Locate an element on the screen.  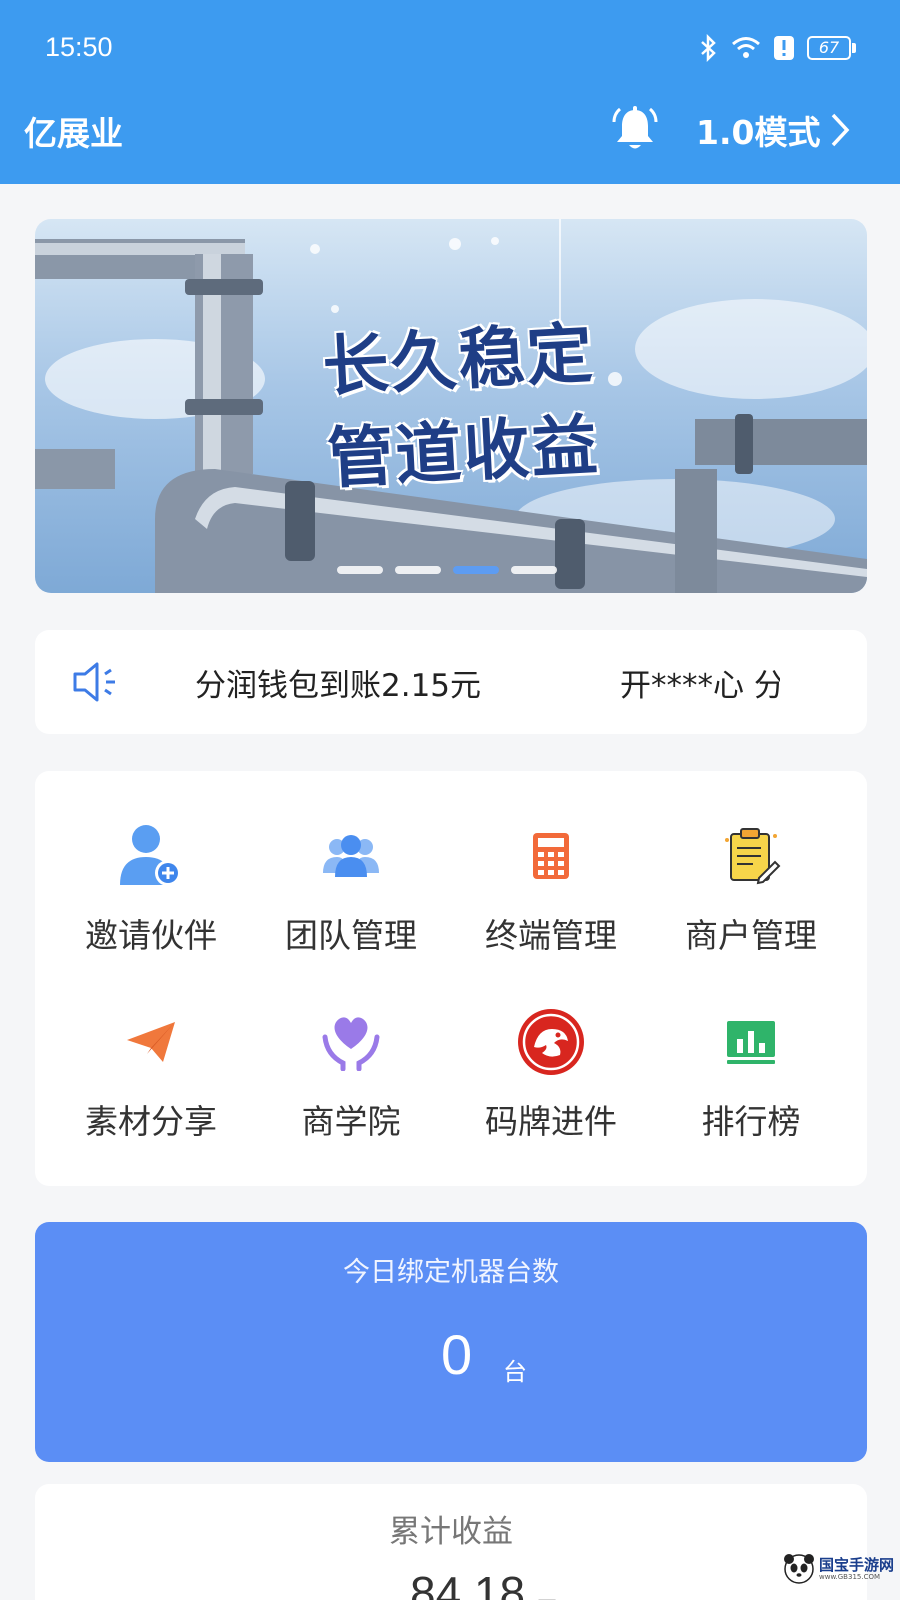
menu-leaderboard: 排行榜 is located at coordinates (751, 1075).